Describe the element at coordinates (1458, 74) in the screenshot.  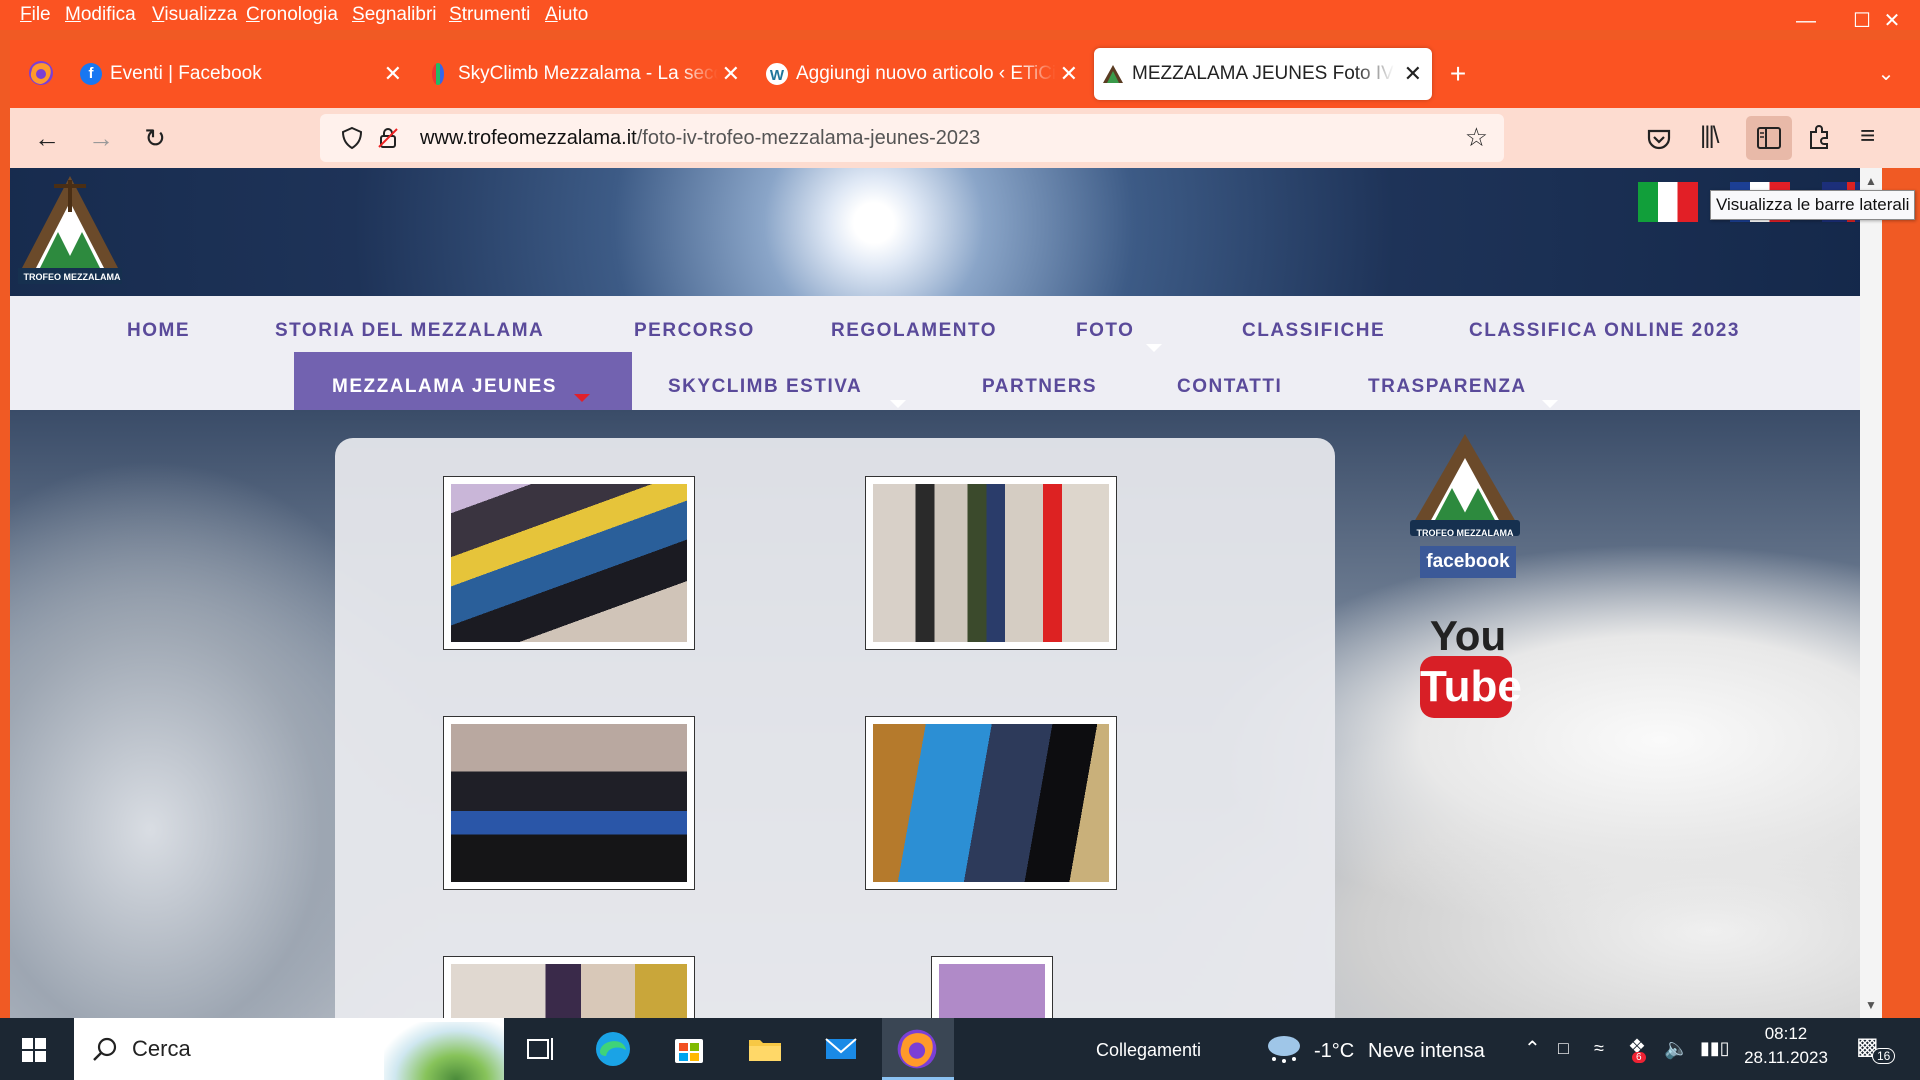
I see `new-tab-button: +` at that location.